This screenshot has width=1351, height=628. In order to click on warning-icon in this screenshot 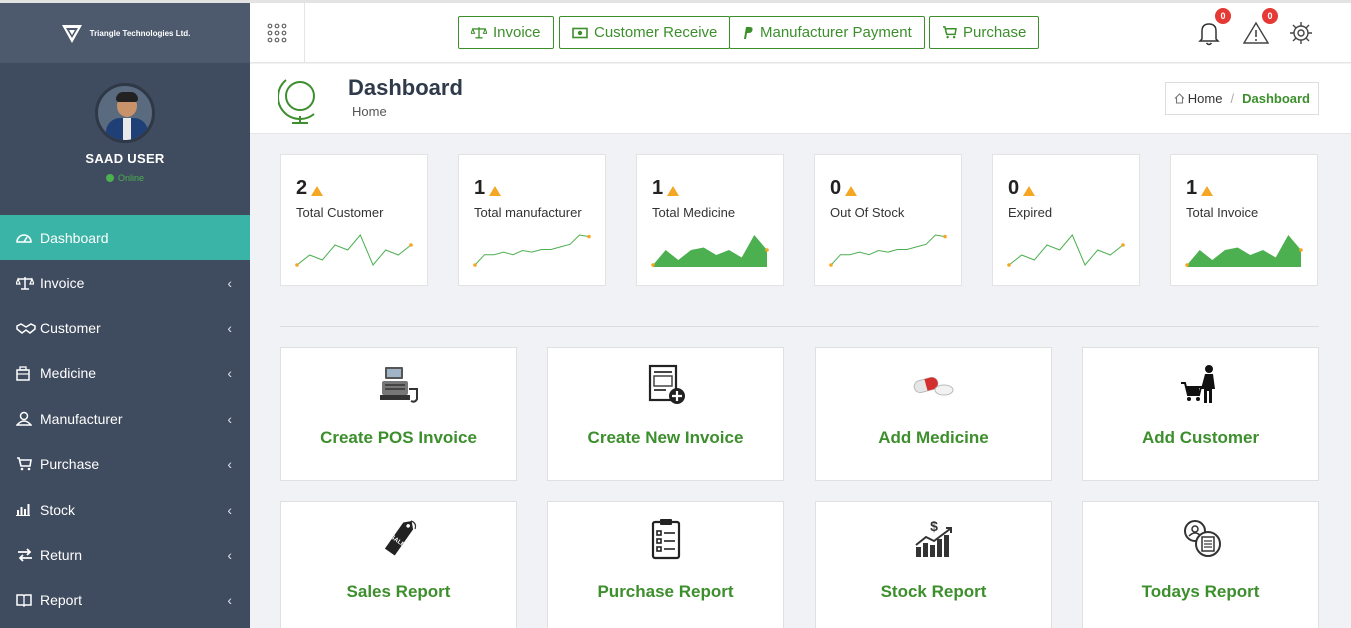, I will do `click(1256, 32)`.